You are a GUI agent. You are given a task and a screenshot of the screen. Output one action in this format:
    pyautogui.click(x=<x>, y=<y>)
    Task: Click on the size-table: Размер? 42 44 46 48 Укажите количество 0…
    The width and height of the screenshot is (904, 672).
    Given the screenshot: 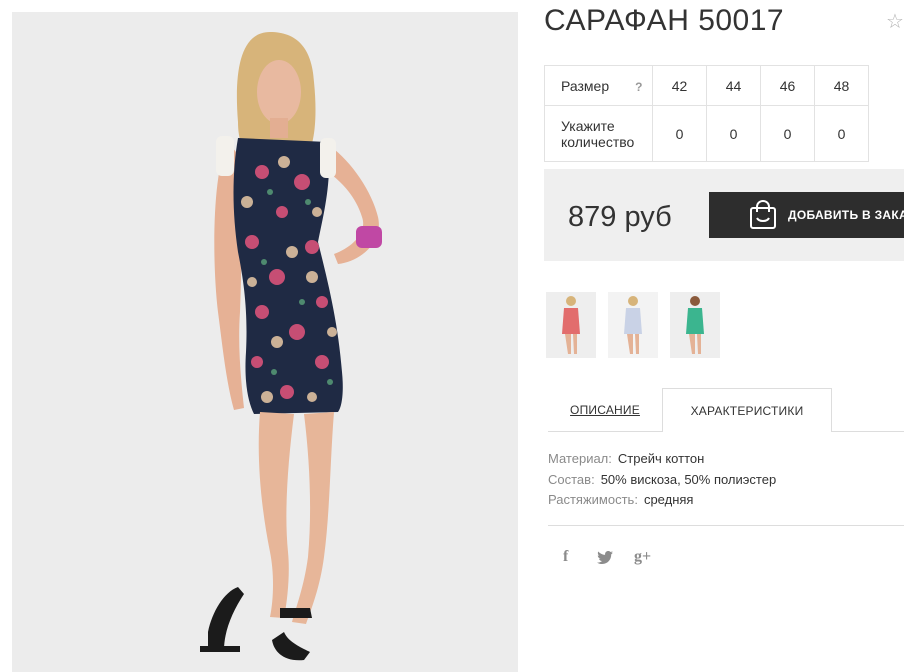 What is the action you would take?
    pyautogui.click(x=706, y=113)
    